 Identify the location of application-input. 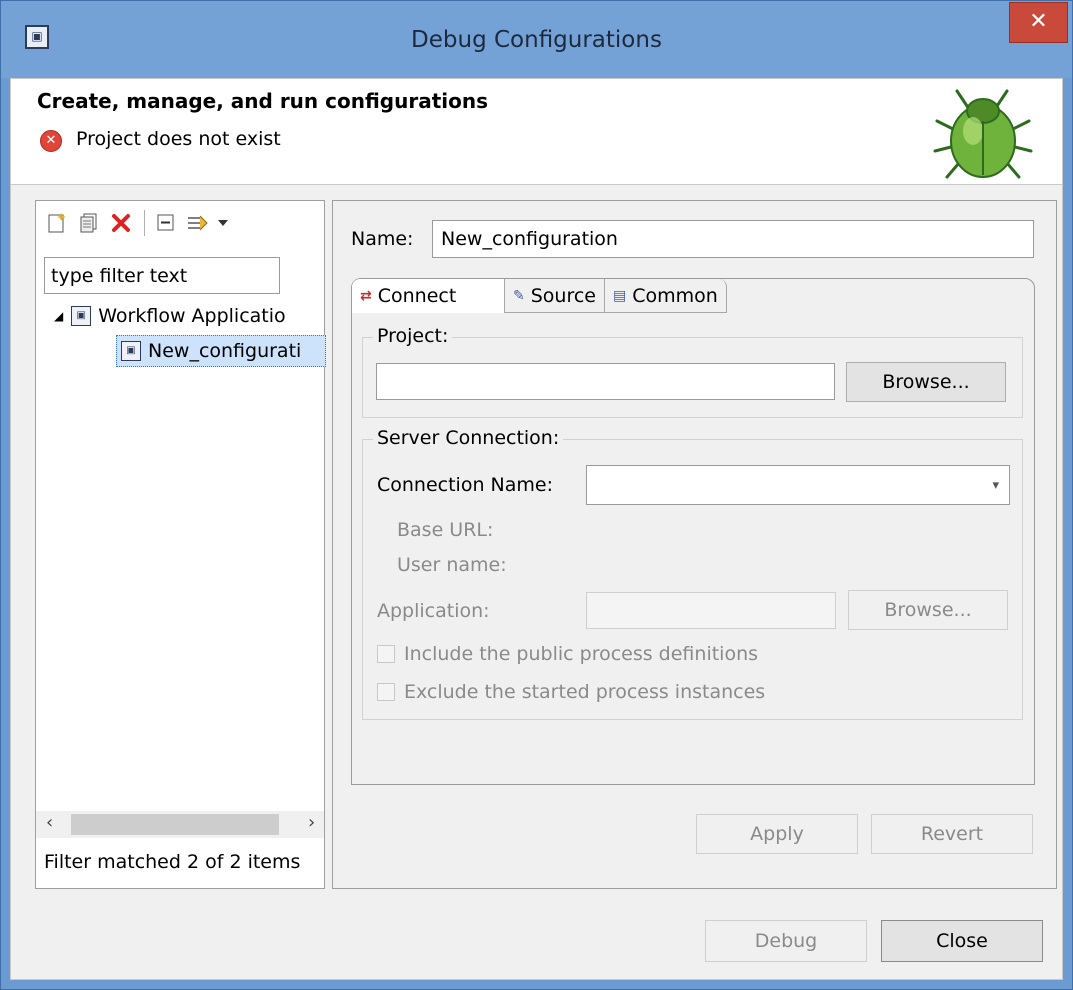
(711, 610).